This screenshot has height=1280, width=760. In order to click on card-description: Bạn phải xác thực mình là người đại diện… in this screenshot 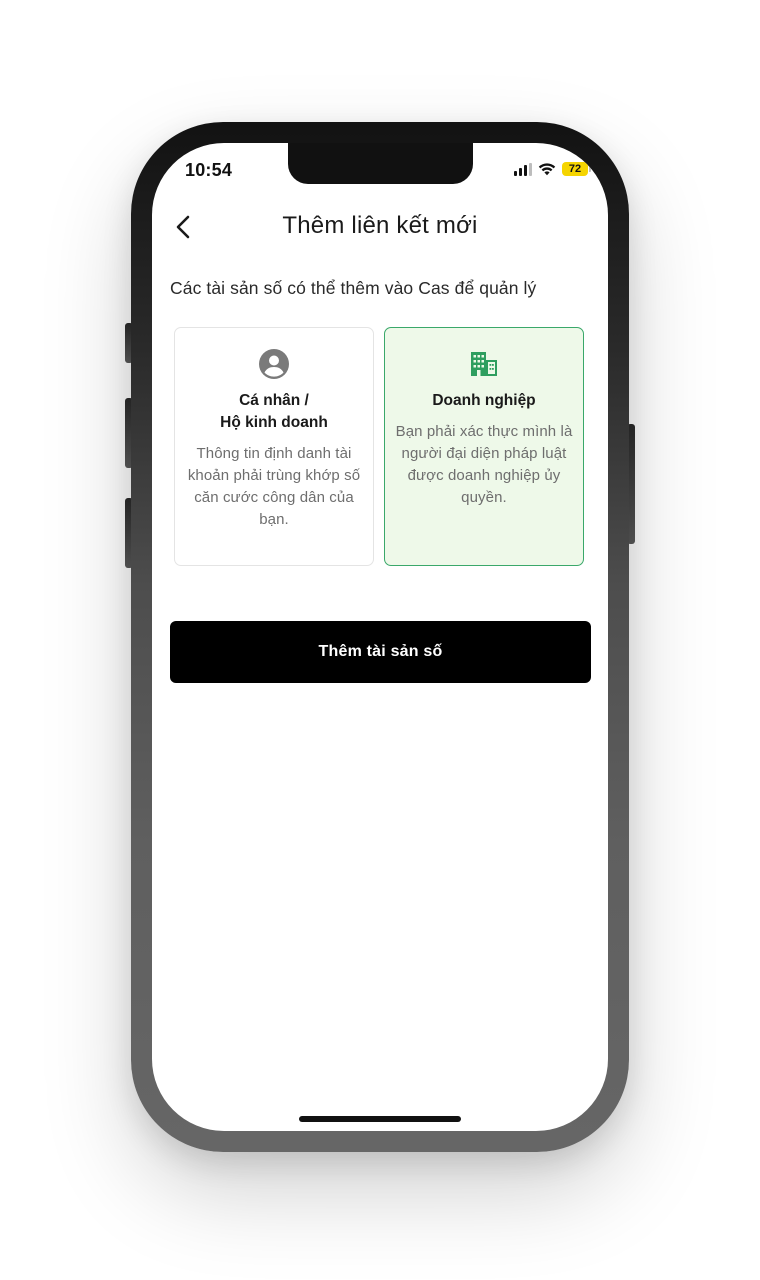, I will do `click(484, 464)`.